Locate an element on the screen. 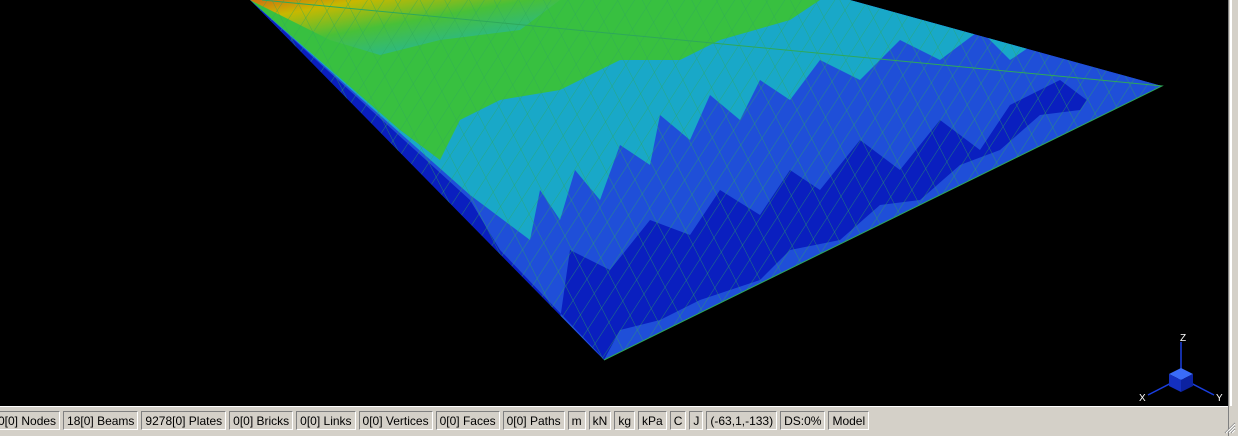 The image size is (1238, 436). status-nodes: 0[0] Nodes is located at coordinates (30, 420).